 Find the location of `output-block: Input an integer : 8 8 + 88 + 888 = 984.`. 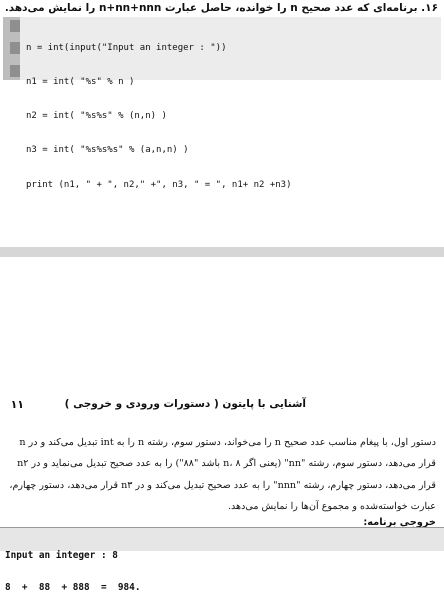

output-block: Input an integer : 8 8 + 88 + 888 = 984. is located at coordinates (222, 560).